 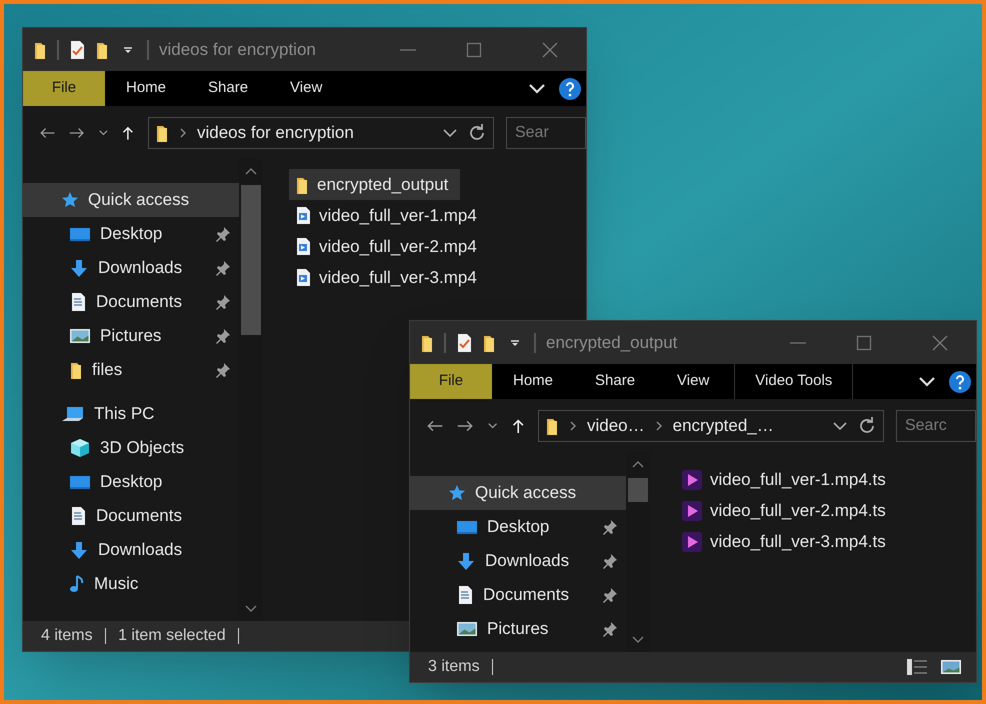 What do you see at coordinates (131, 370) in the screenshot?
I see `navigation-item: files` at bounding box center [131, 370].